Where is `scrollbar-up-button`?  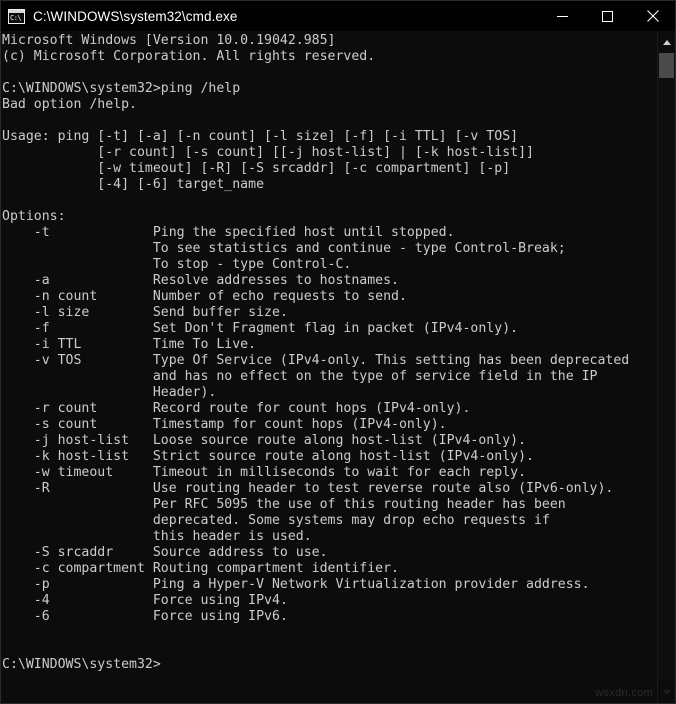
scrollbar-up-button is located at coordinates (666, 42).